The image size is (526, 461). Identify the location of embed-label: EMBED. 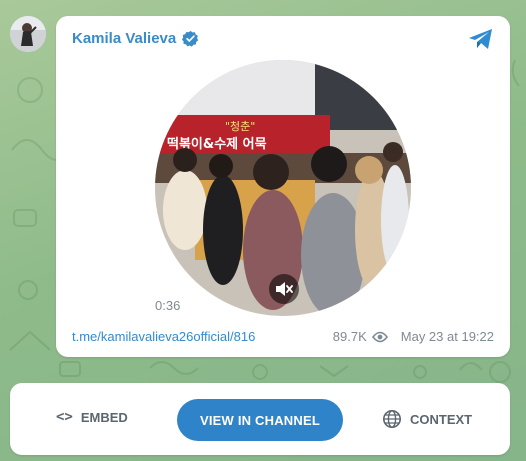
(104, 417).